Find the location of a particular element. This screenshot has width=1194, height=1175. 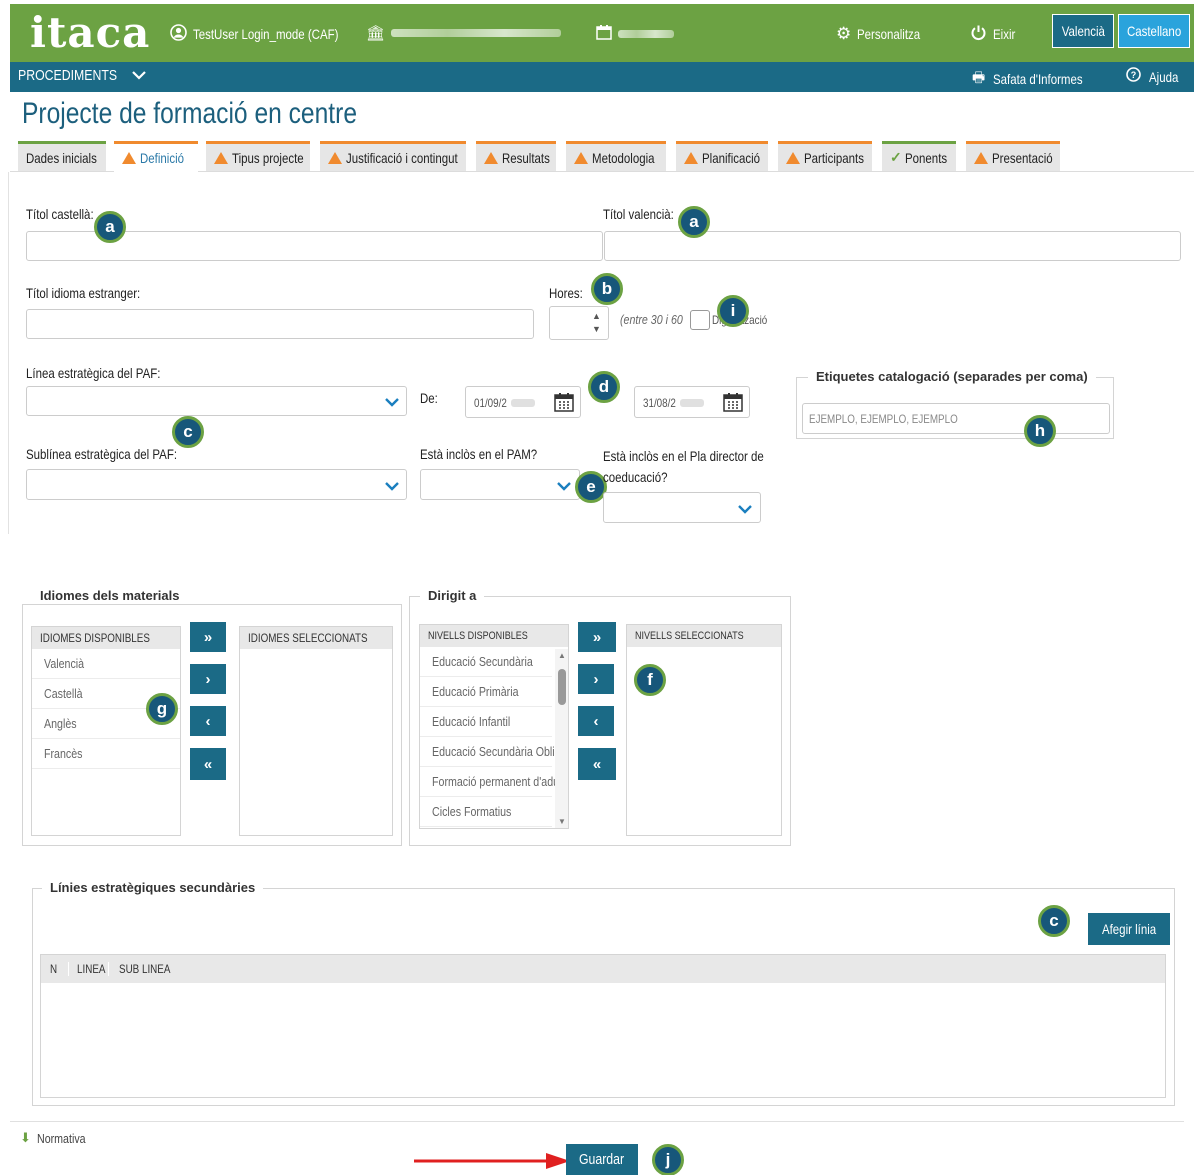

power-icon is located at coordinates (978, 34).